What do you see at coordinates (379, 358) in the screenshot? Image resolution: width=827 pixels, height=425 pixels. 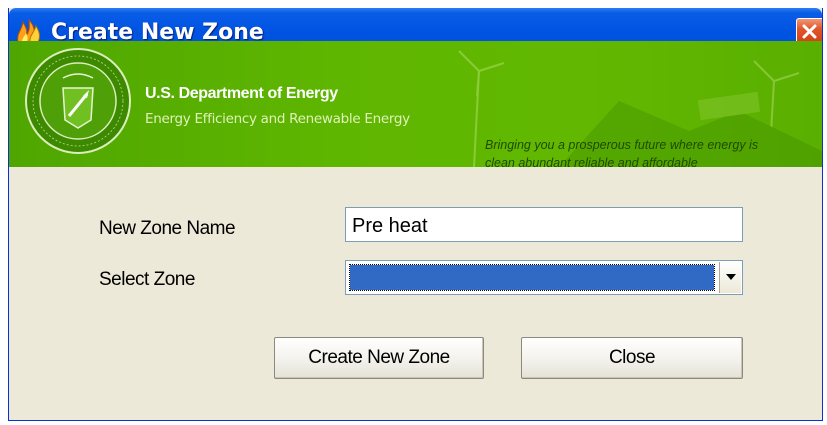 I see `create-new-zone-button: Create New Zone` at bounding box center [379, 358].